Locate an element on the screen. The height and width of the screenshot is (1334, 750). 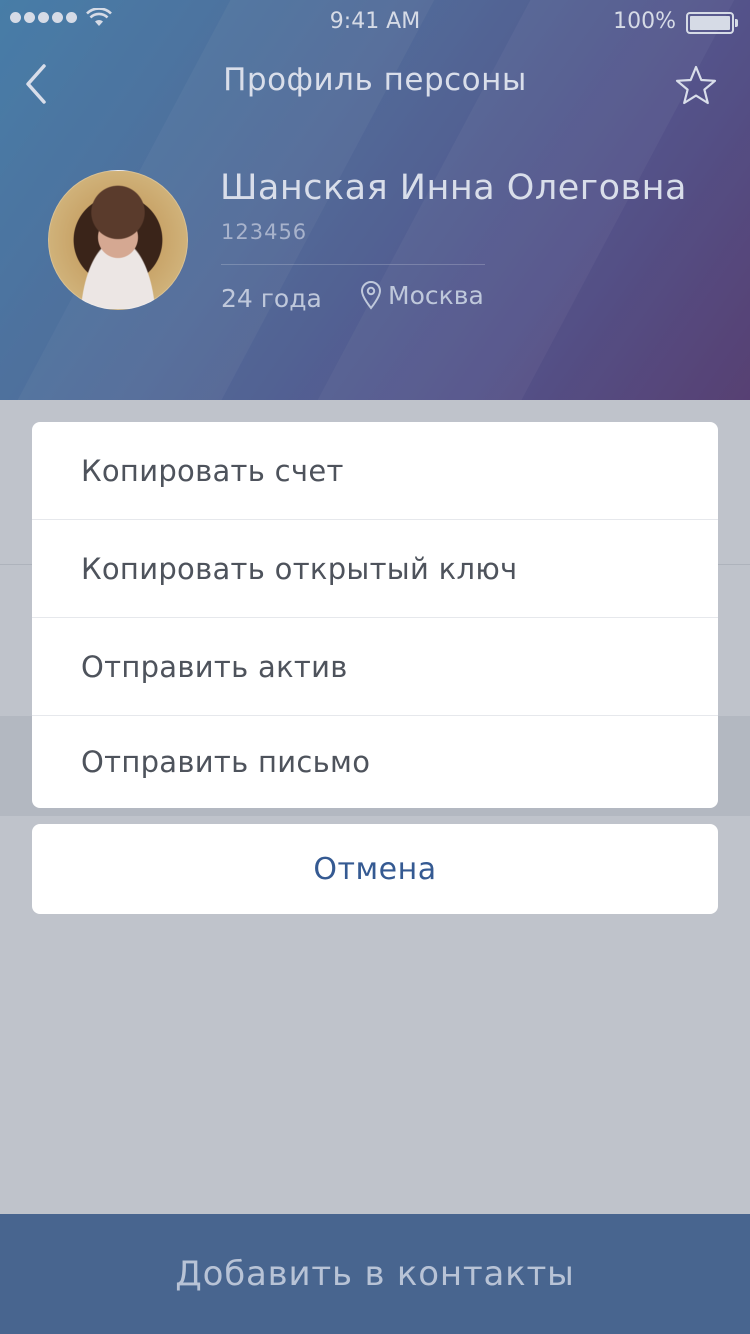
person-name: Шанская Инна Олеговна is located at coordinates (454, 188).